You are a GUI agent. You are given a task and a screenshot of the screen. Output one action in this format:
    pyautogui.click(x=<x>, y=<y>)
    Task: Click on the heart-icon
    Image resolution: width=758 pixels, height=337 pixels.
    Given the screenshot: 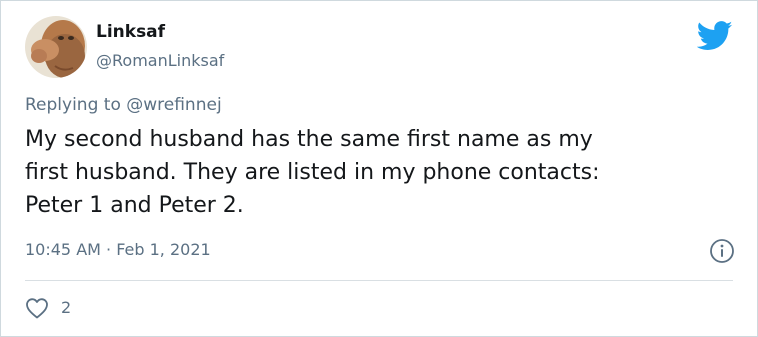 What is the action you would take?
    pyautogui.click(x=37, y=308)
    